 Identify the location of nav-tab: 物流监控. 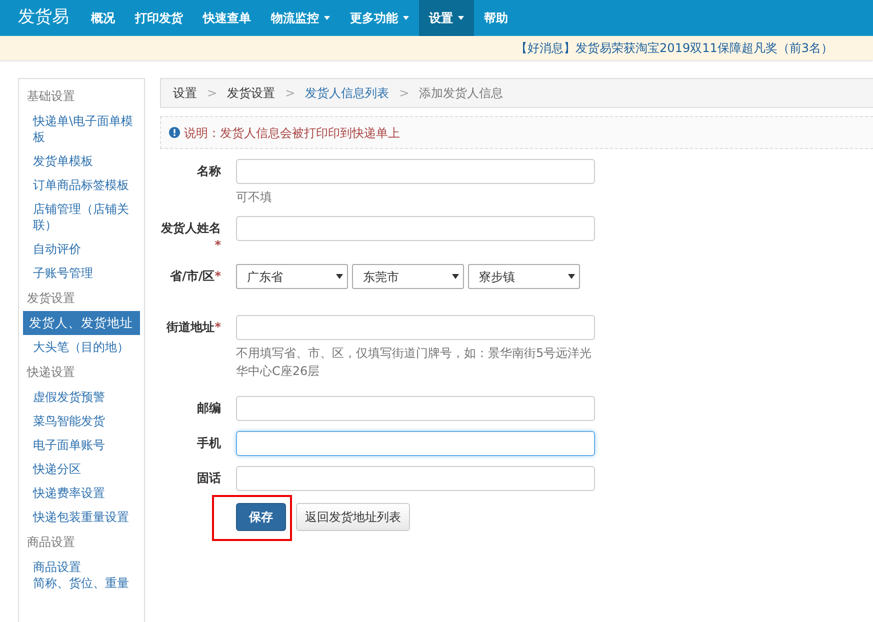
(300, 18).